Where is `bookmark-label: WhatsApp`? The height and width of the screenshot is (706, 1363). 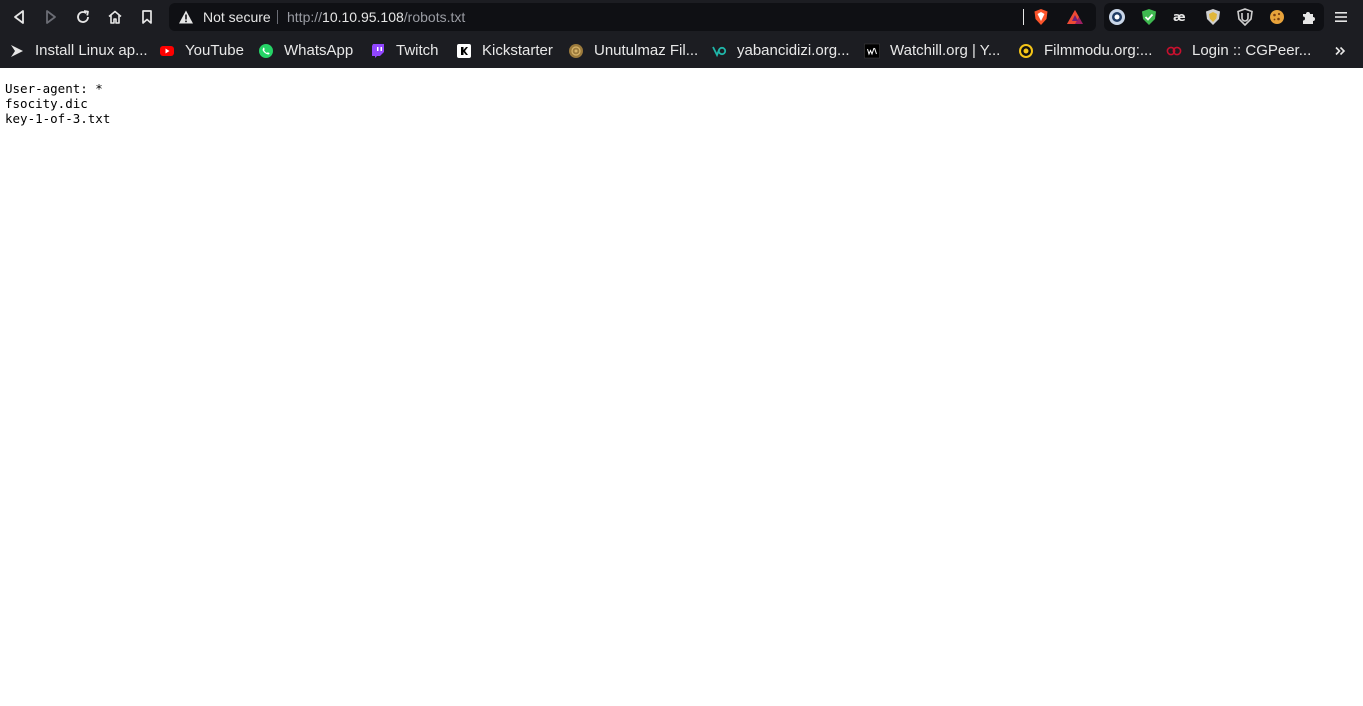
bookmark-label: WhatsApp is located at coordinates (319, 50).